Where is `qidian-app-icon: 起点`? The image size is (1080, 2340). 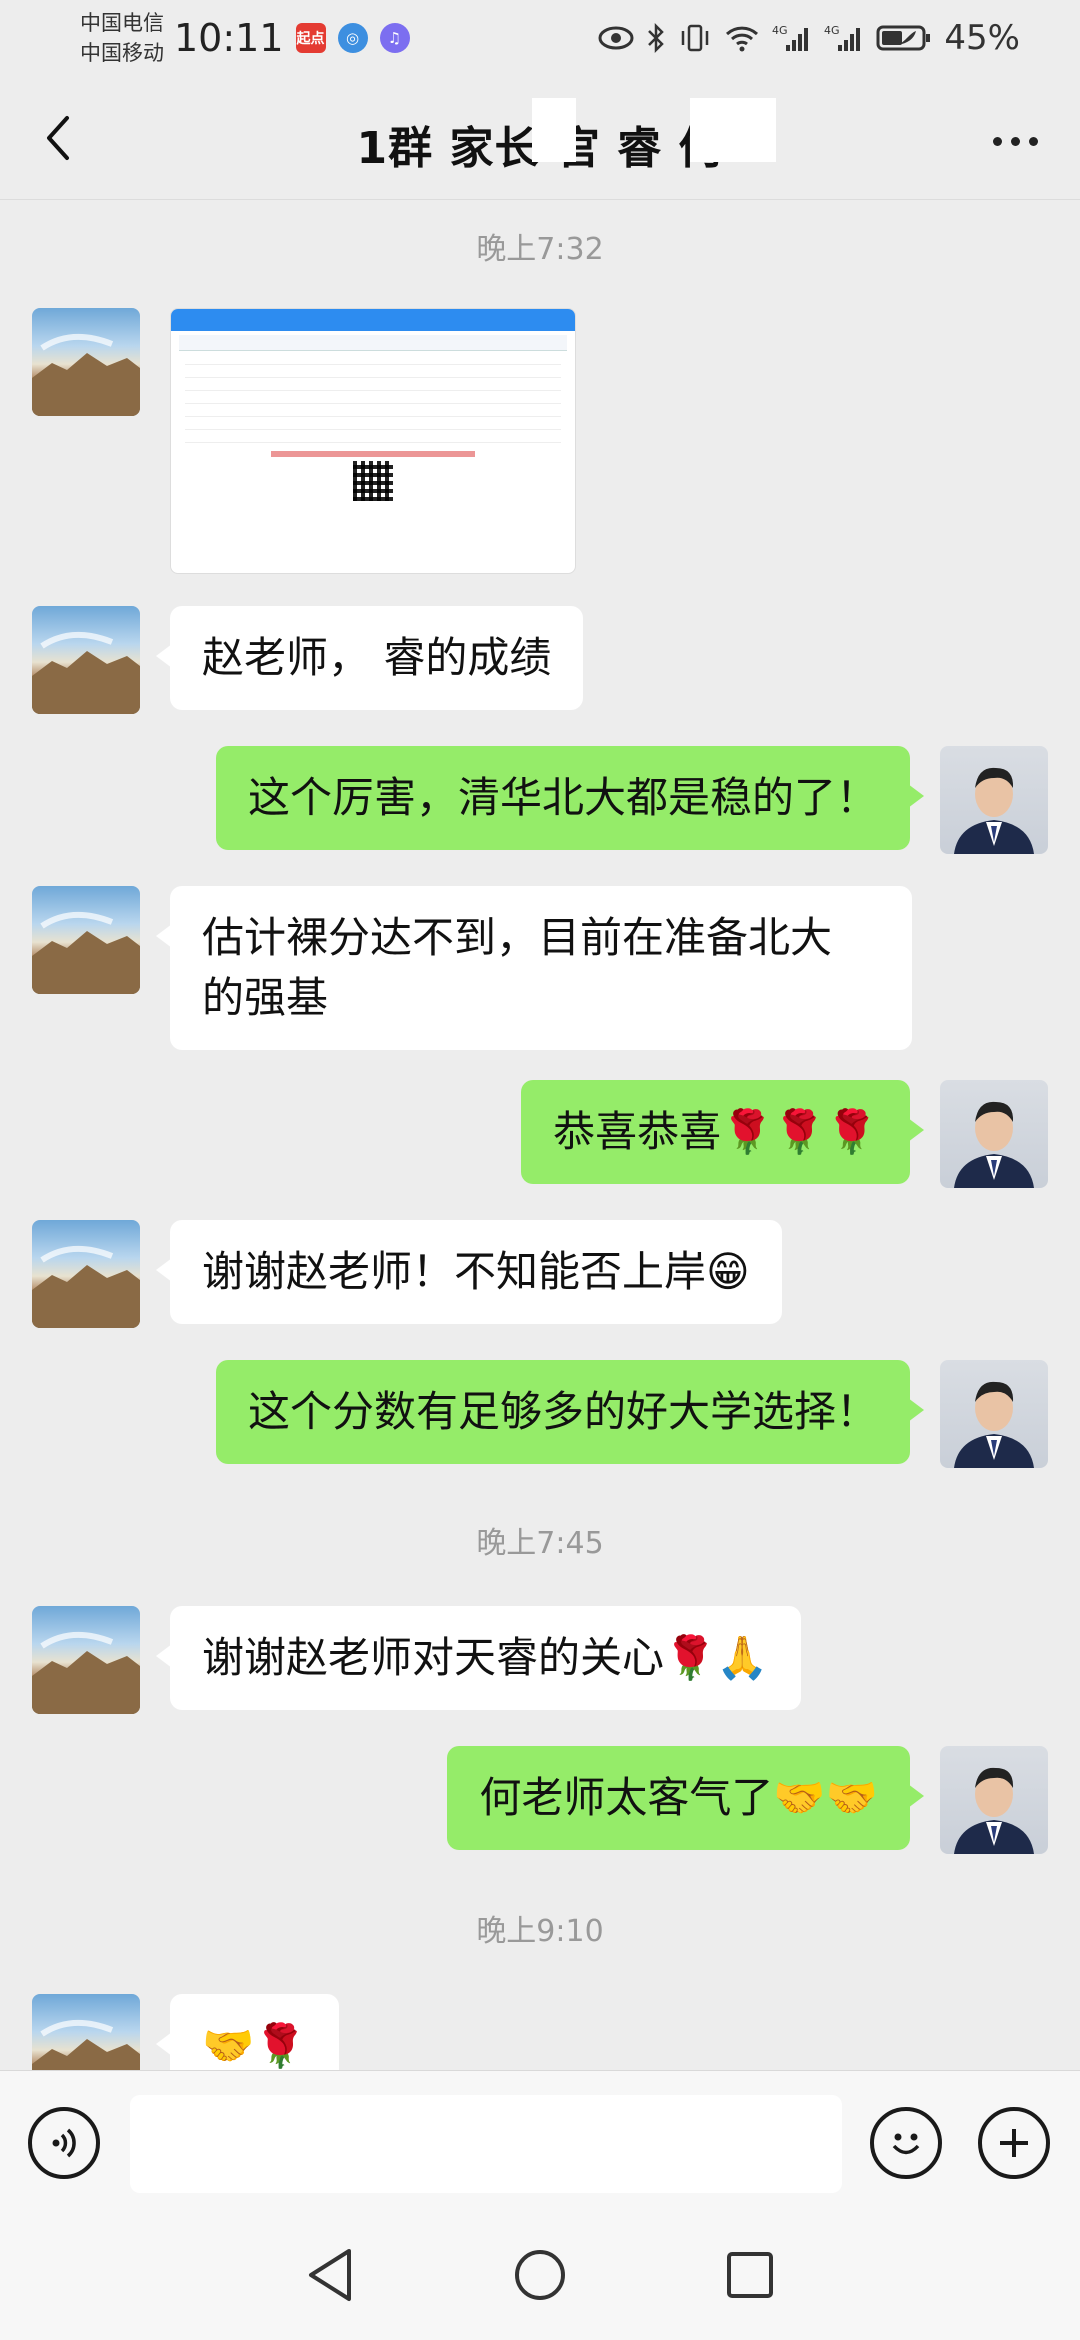 qidian-app-icon: 起点 is located at coordinates (310, 38).